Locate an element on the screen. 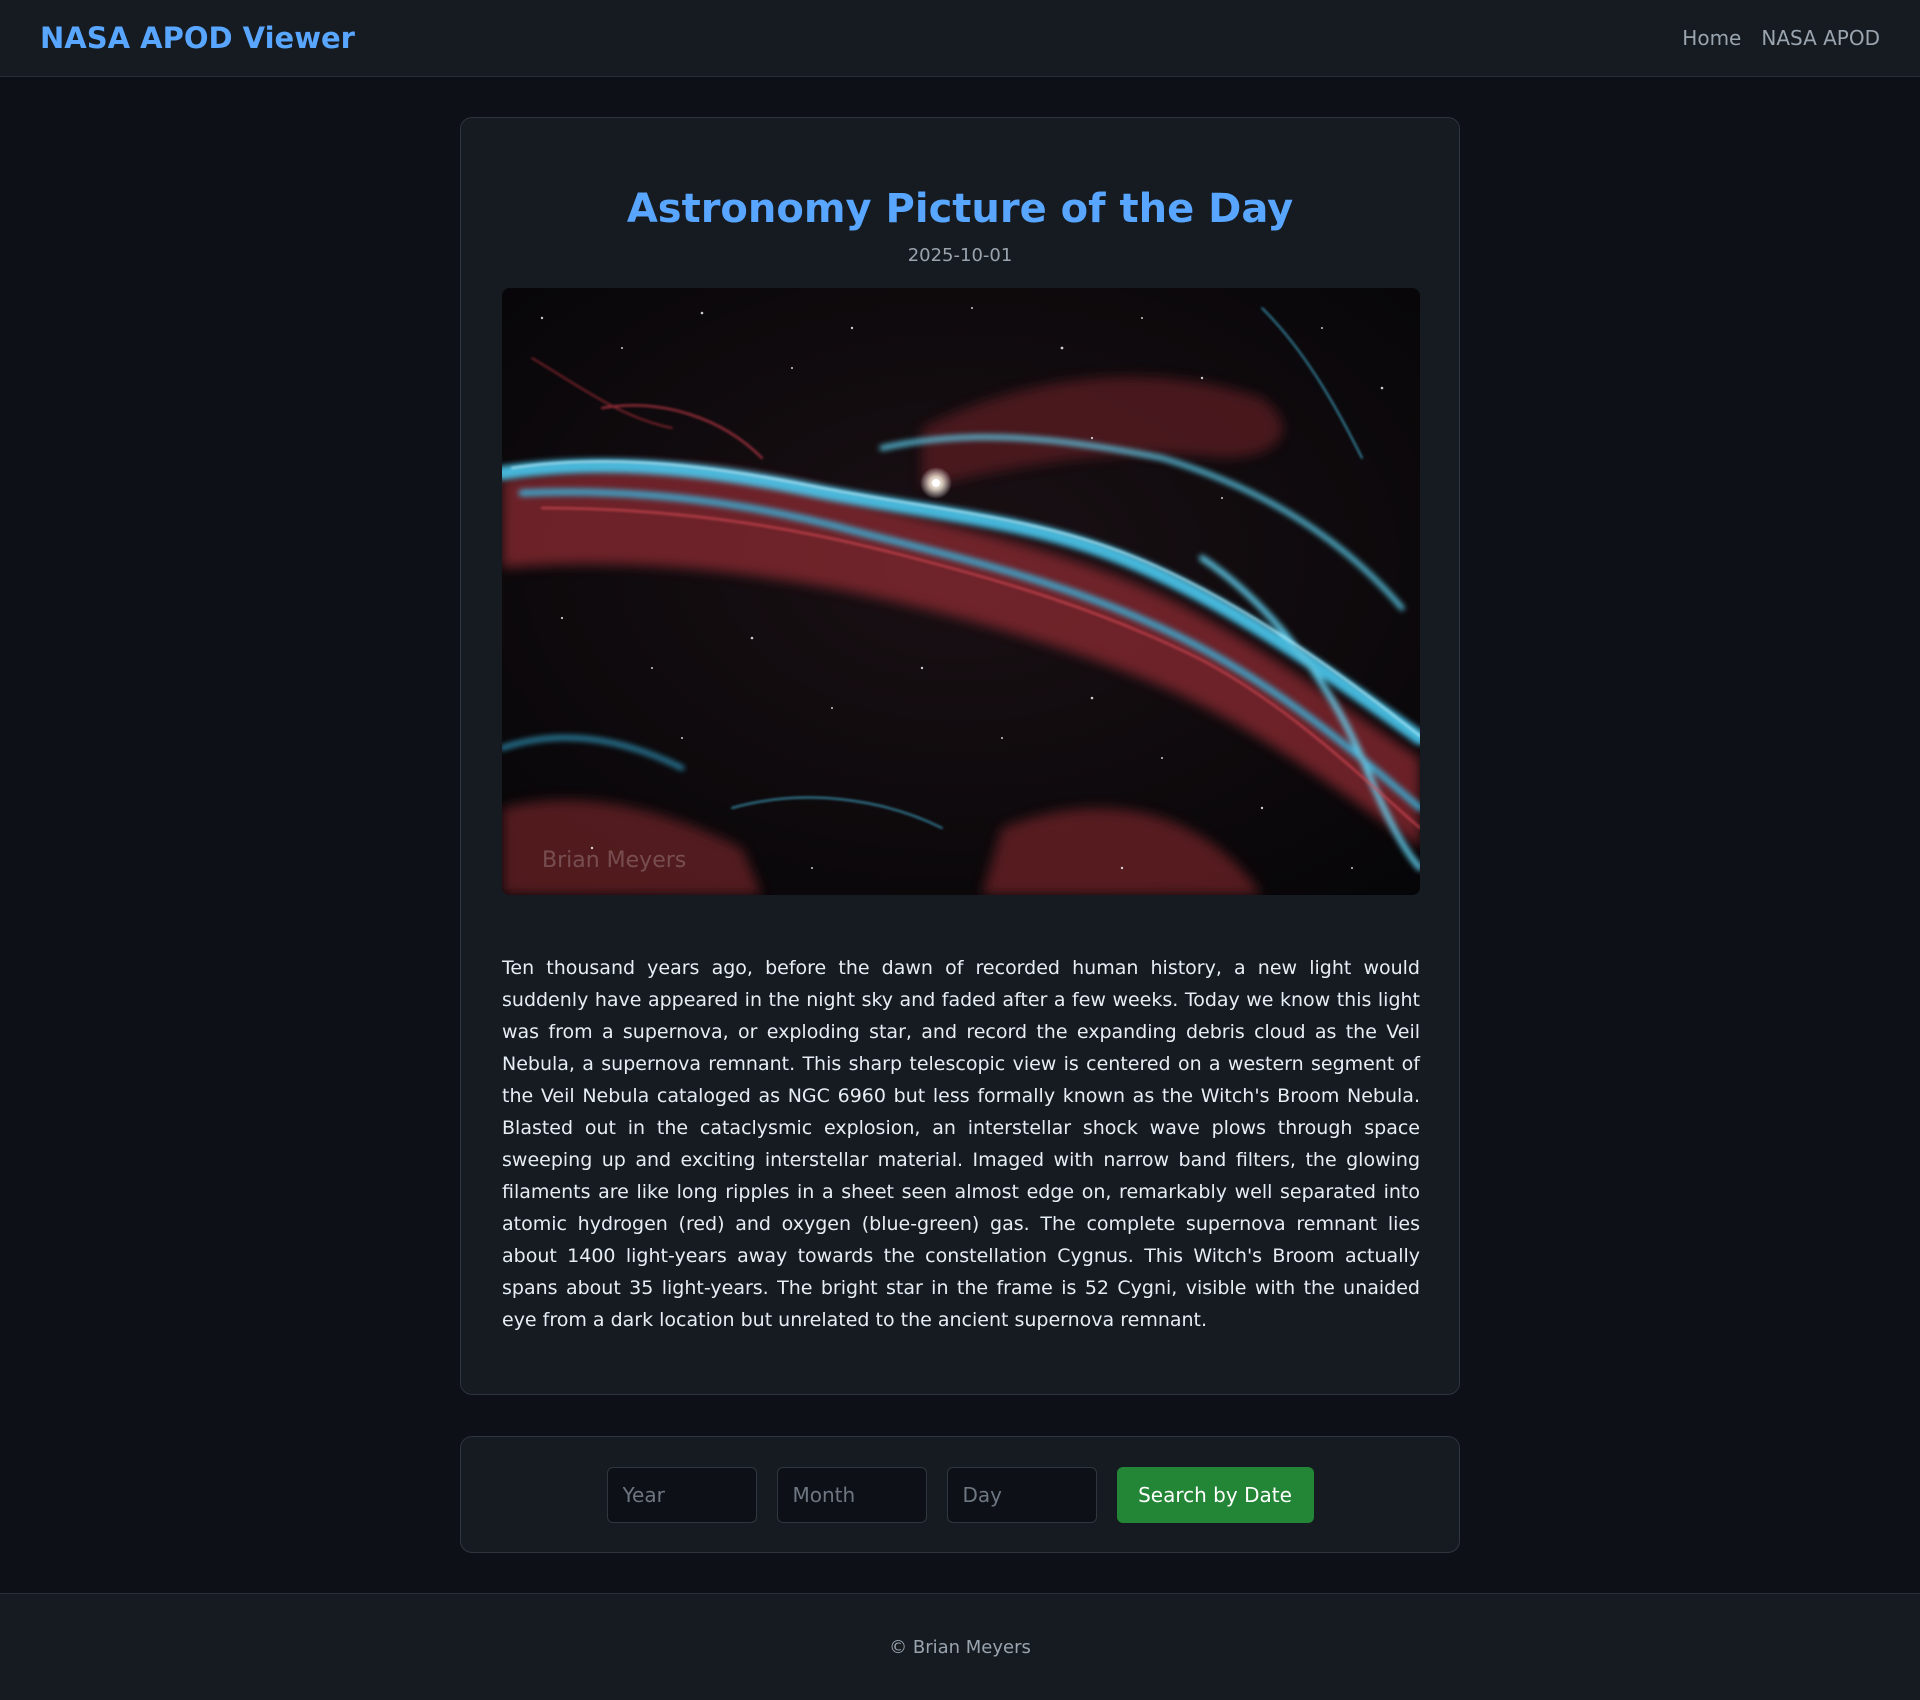  brand-title: NASA APOD Viewer is located at coordinates (197, 38).